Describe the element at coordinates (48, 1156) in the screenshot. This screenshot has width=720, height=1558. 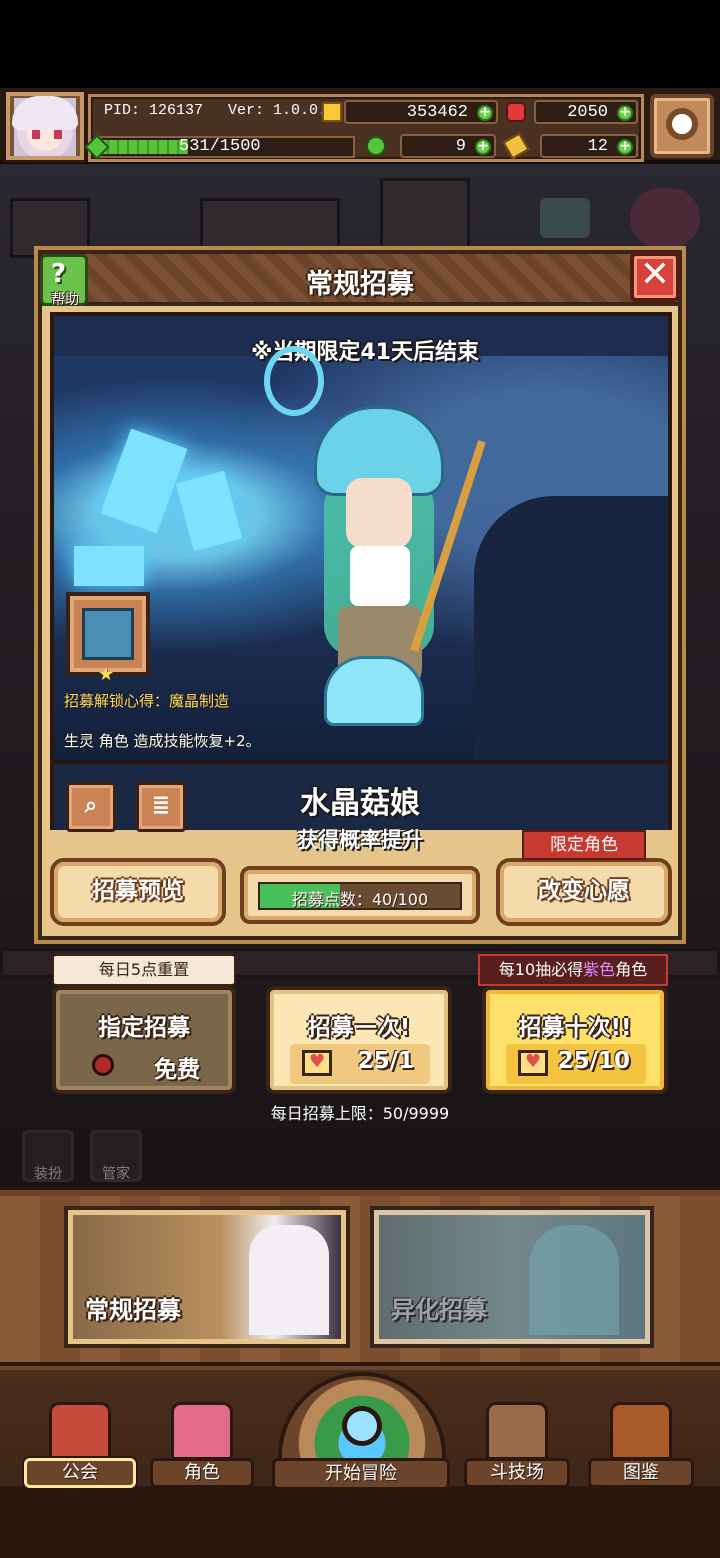
I see `dress-up-button: 装扮` at that location.